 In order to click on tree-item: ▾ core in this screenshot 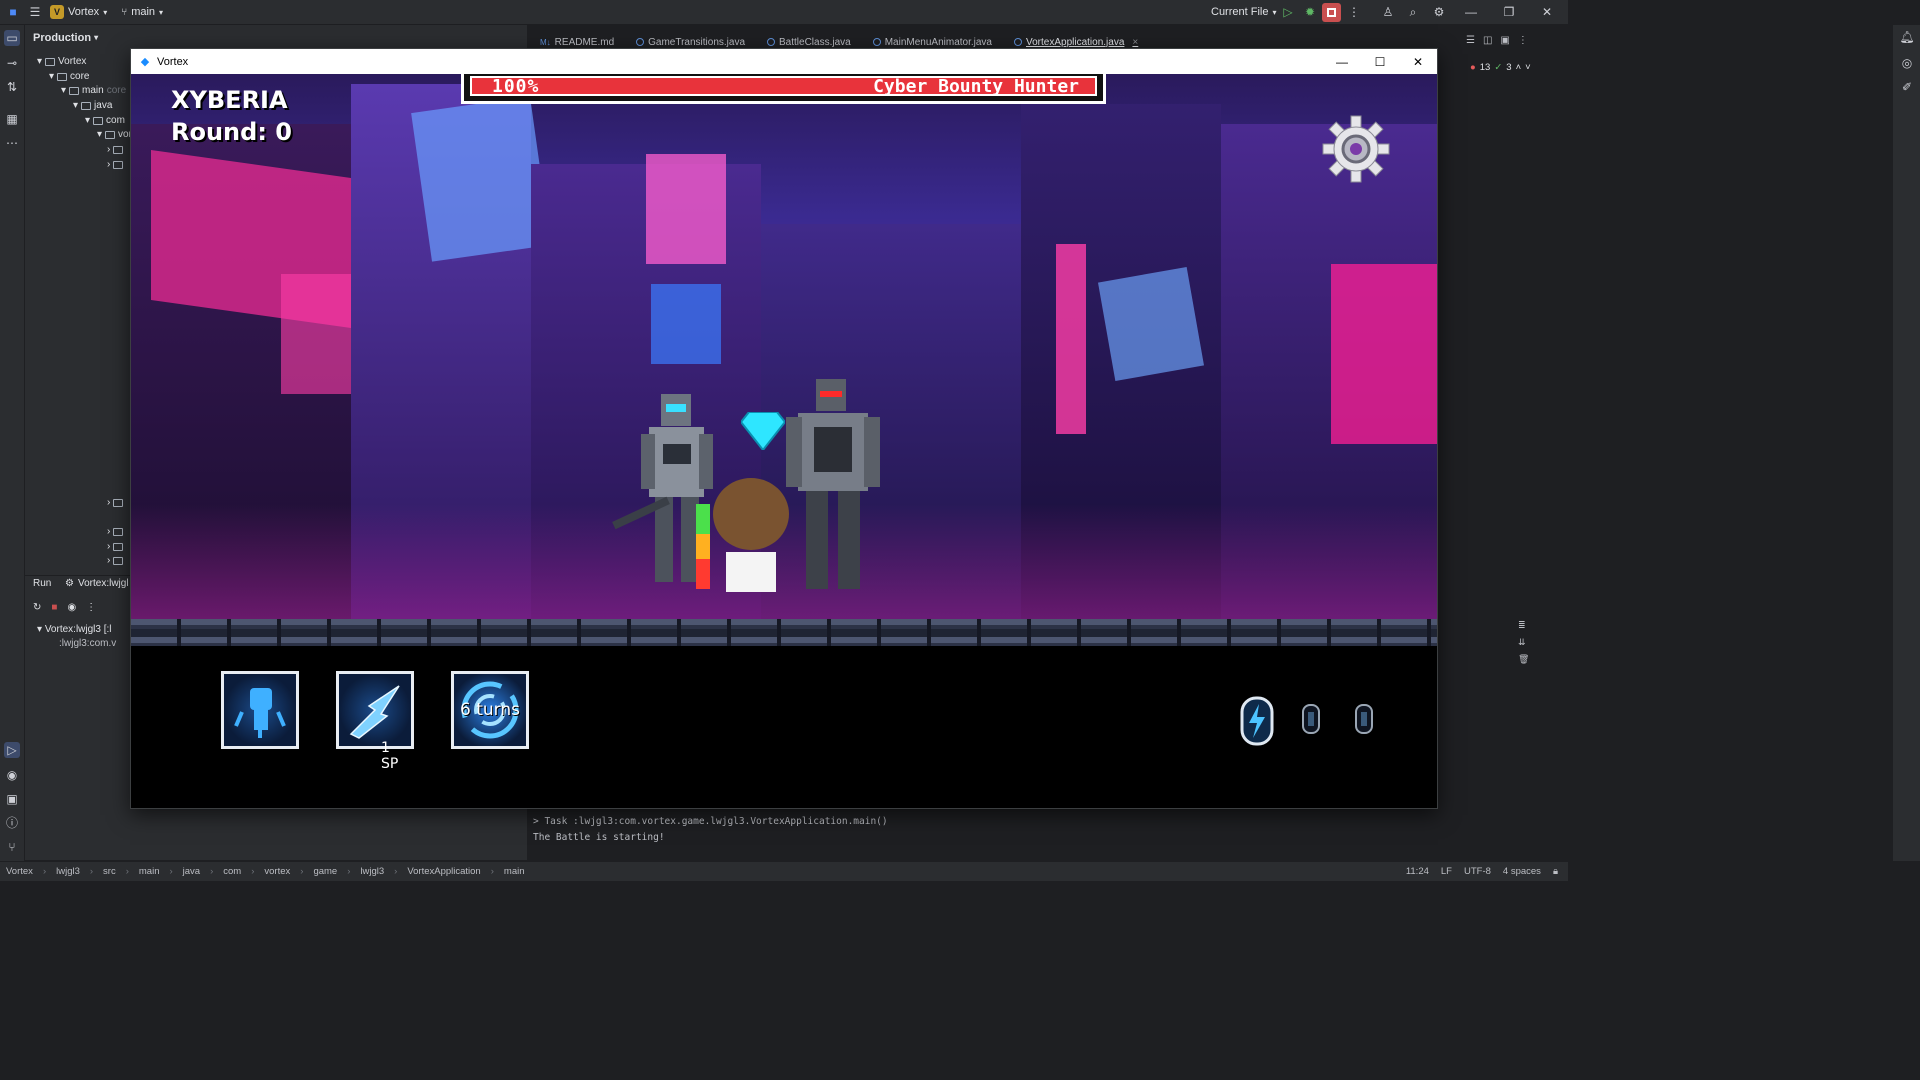, I will do `click(69, 76)`.